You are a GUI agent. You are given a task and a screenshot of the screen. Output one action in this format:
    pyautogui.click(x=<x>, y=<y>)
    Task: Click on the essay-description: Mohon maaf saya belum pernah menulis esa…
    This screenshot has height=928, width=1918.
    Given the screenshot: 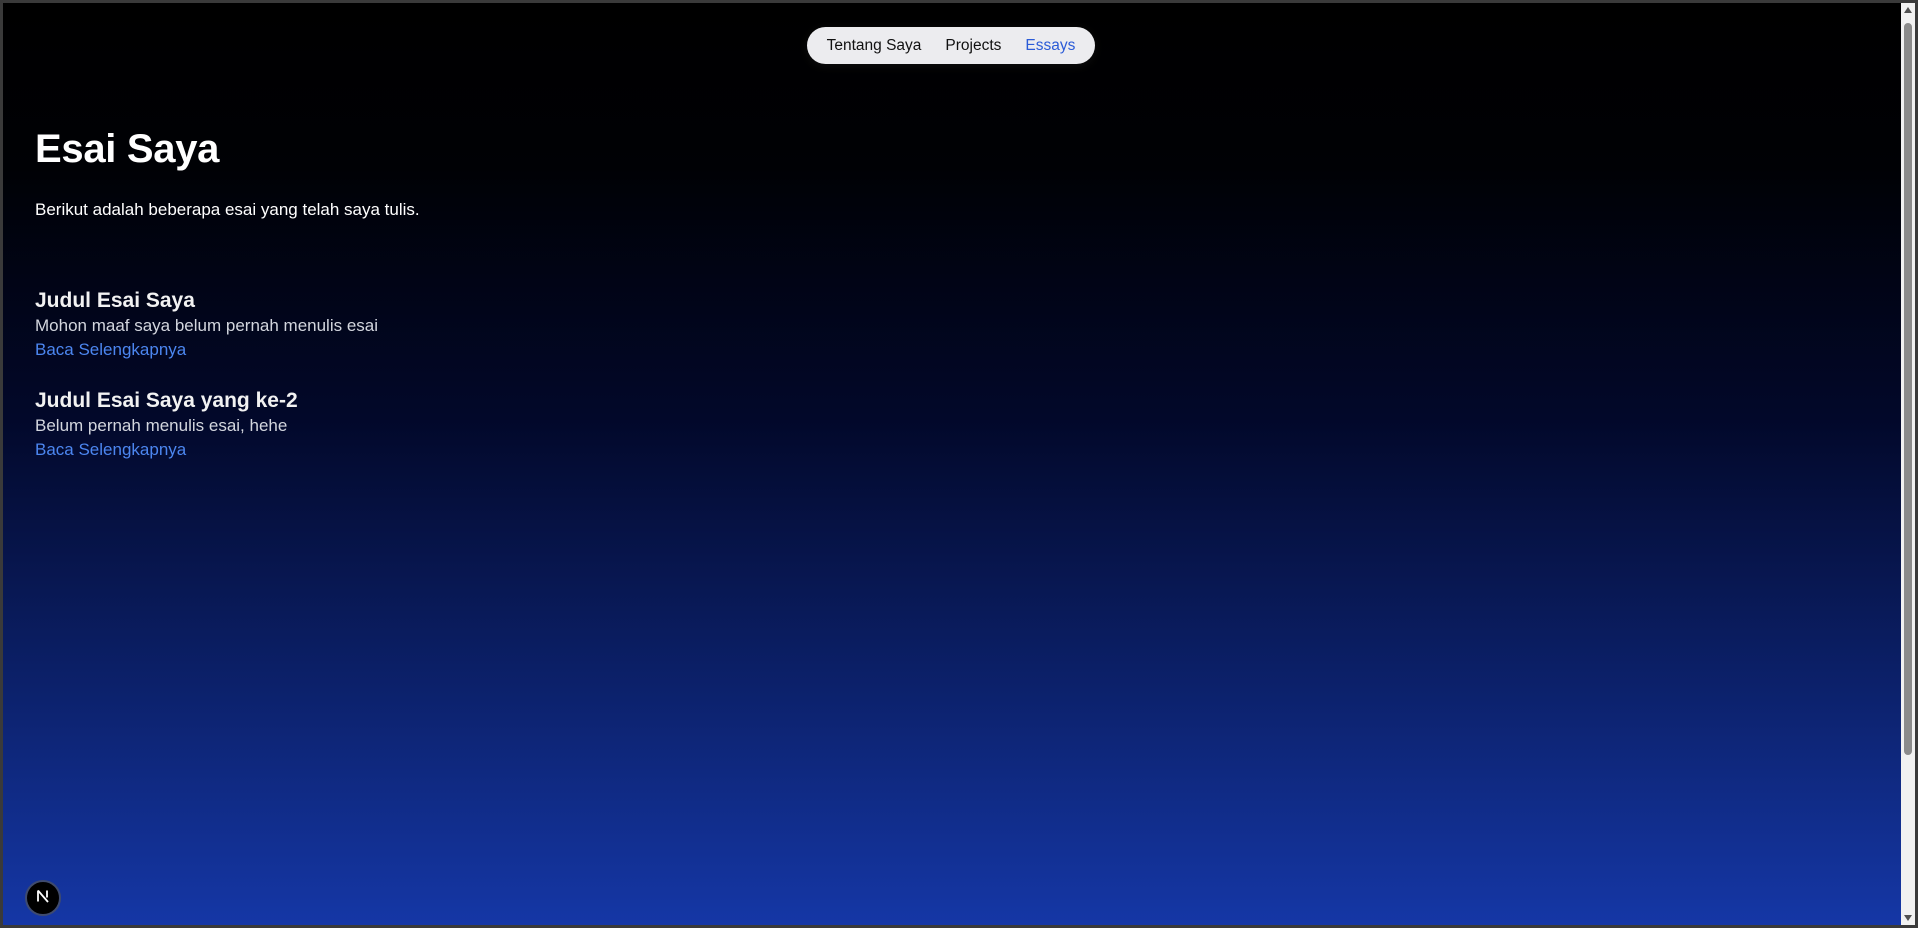 What is the action you would take?
    pyautogui.click(x=207, y=325)
    